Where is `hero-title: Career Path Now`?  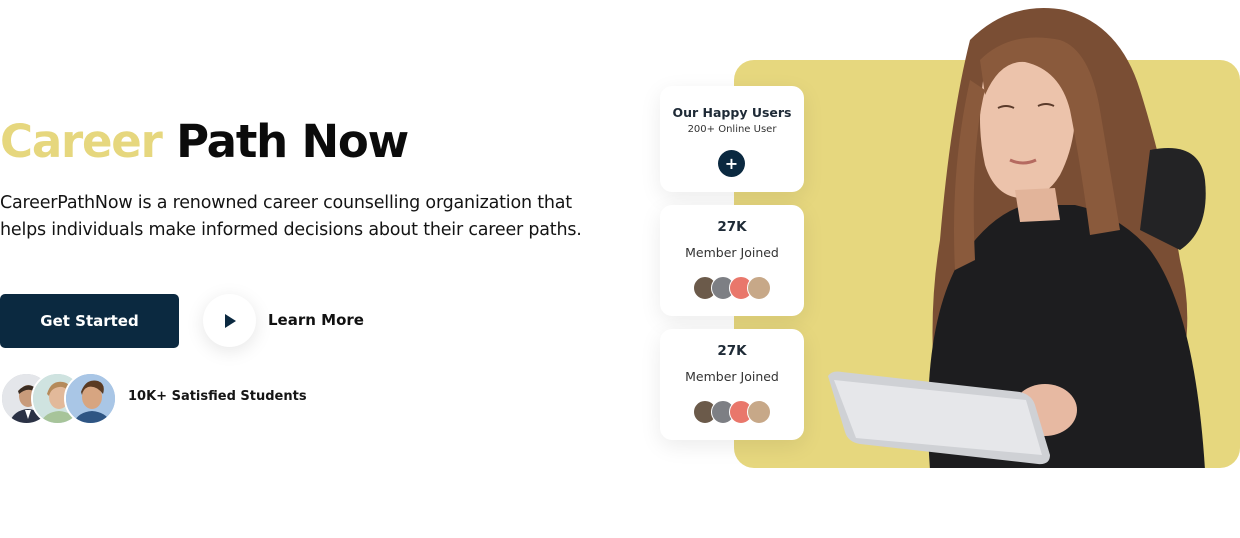 hero-title: Career Path Now is located at coordinates (204, 142).